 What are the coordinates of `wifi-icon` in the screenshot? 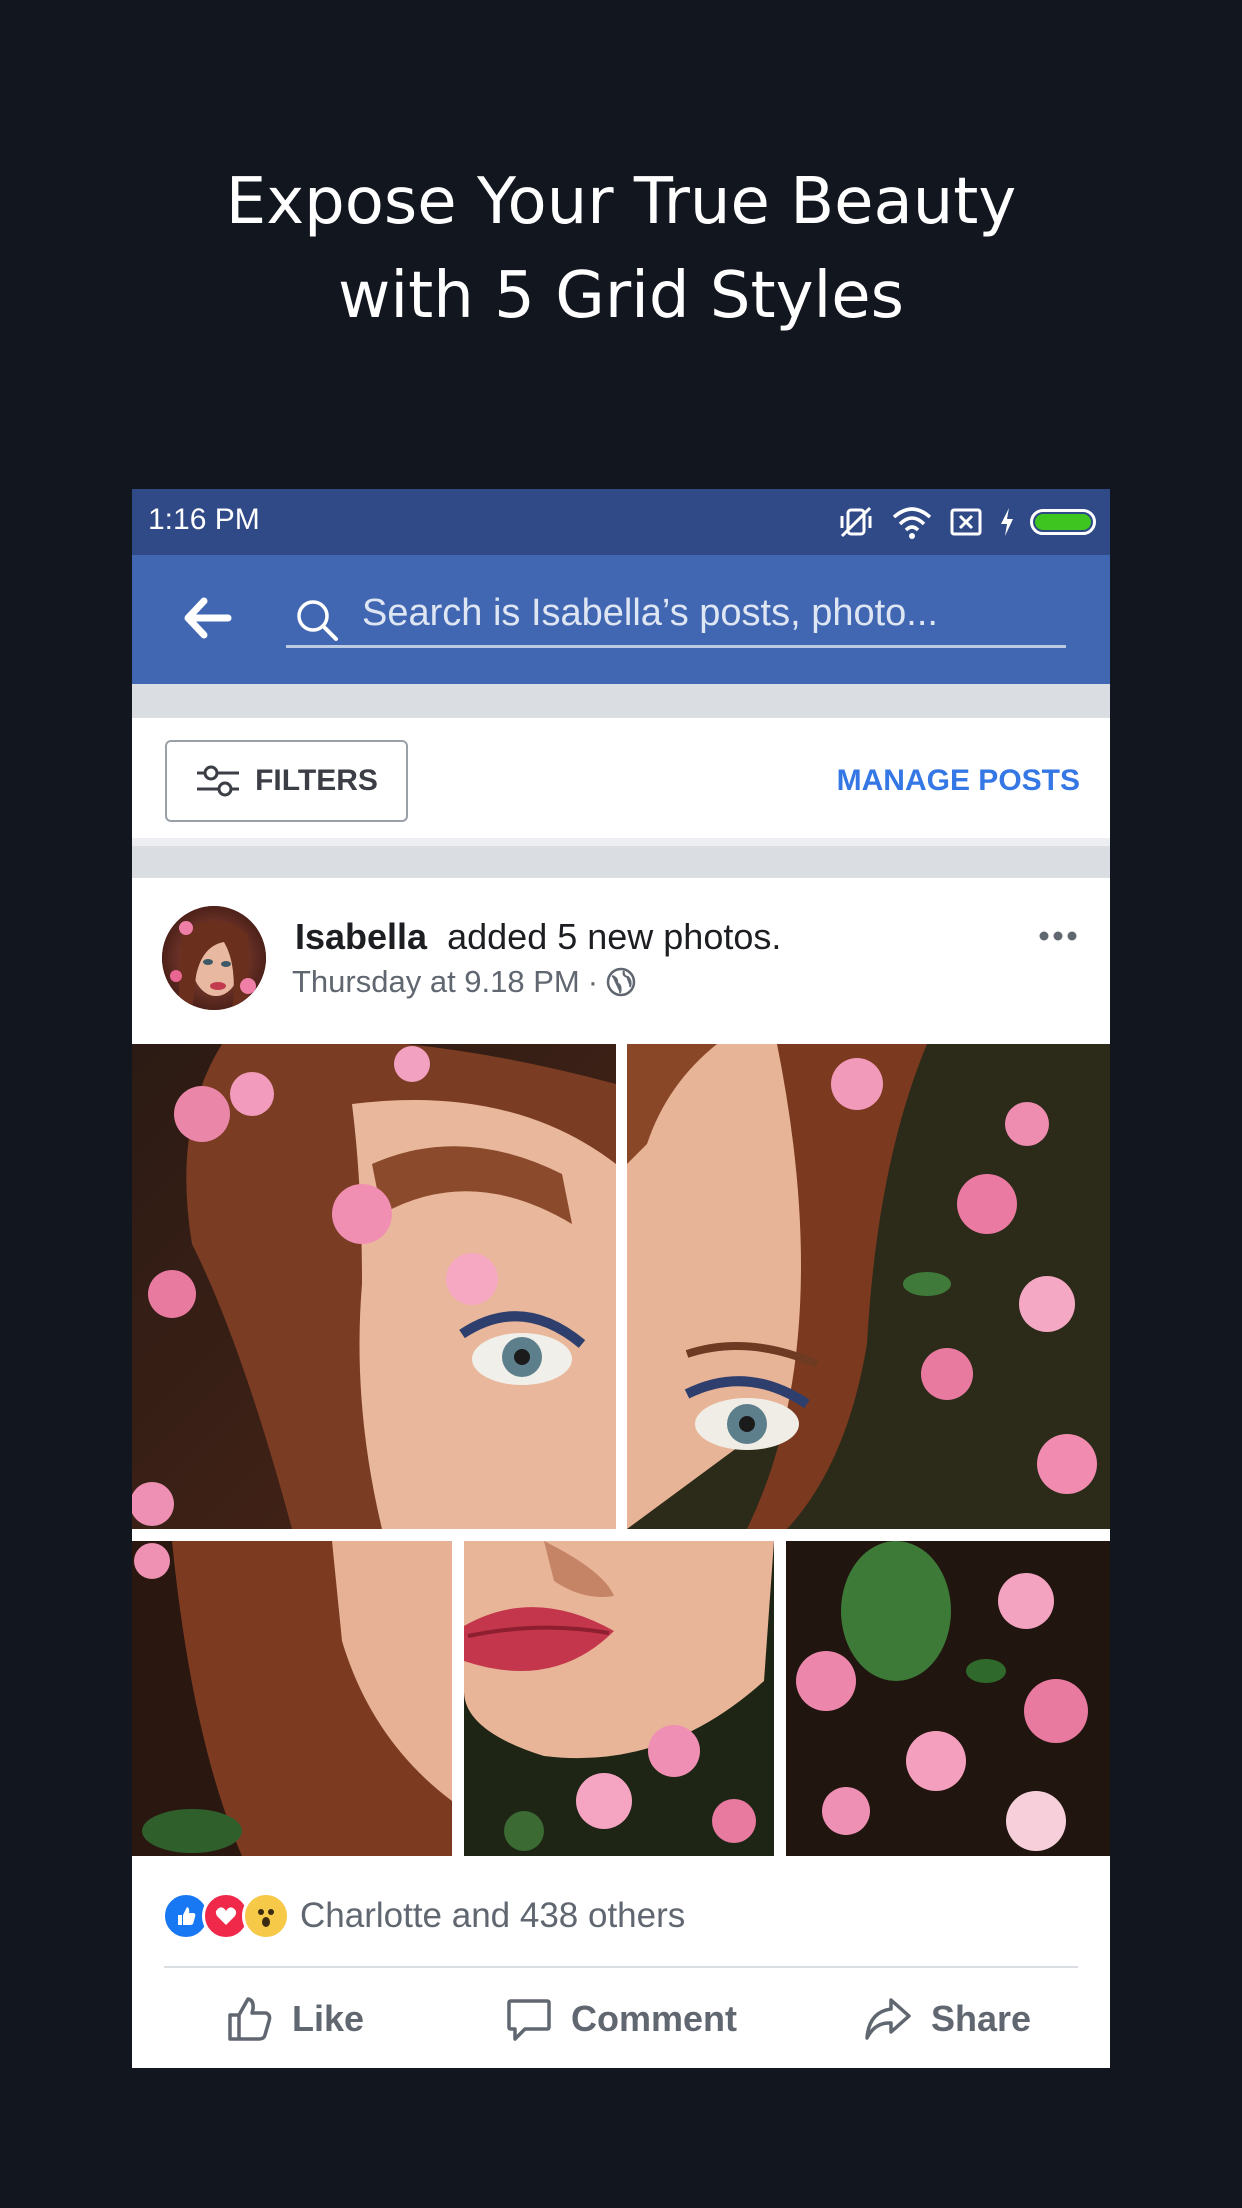 It's located at (912, 523).